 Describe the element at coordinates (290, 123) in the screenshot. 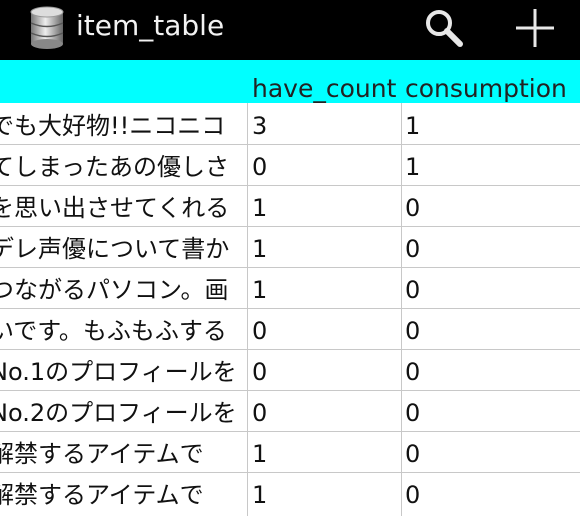

I see `table-row: でも大好物!!ニコニコ 3 1` at that location.